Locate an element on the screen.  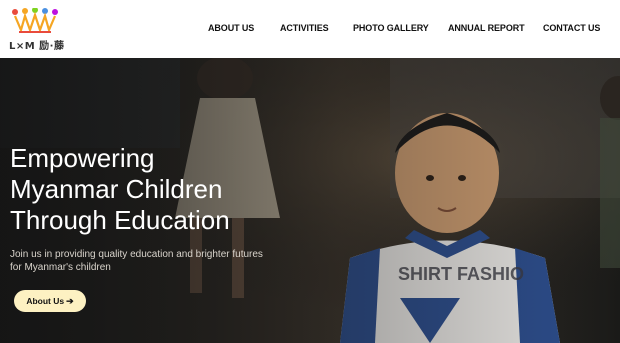
headline-line: Through Education is located at coordinates (120, 220).